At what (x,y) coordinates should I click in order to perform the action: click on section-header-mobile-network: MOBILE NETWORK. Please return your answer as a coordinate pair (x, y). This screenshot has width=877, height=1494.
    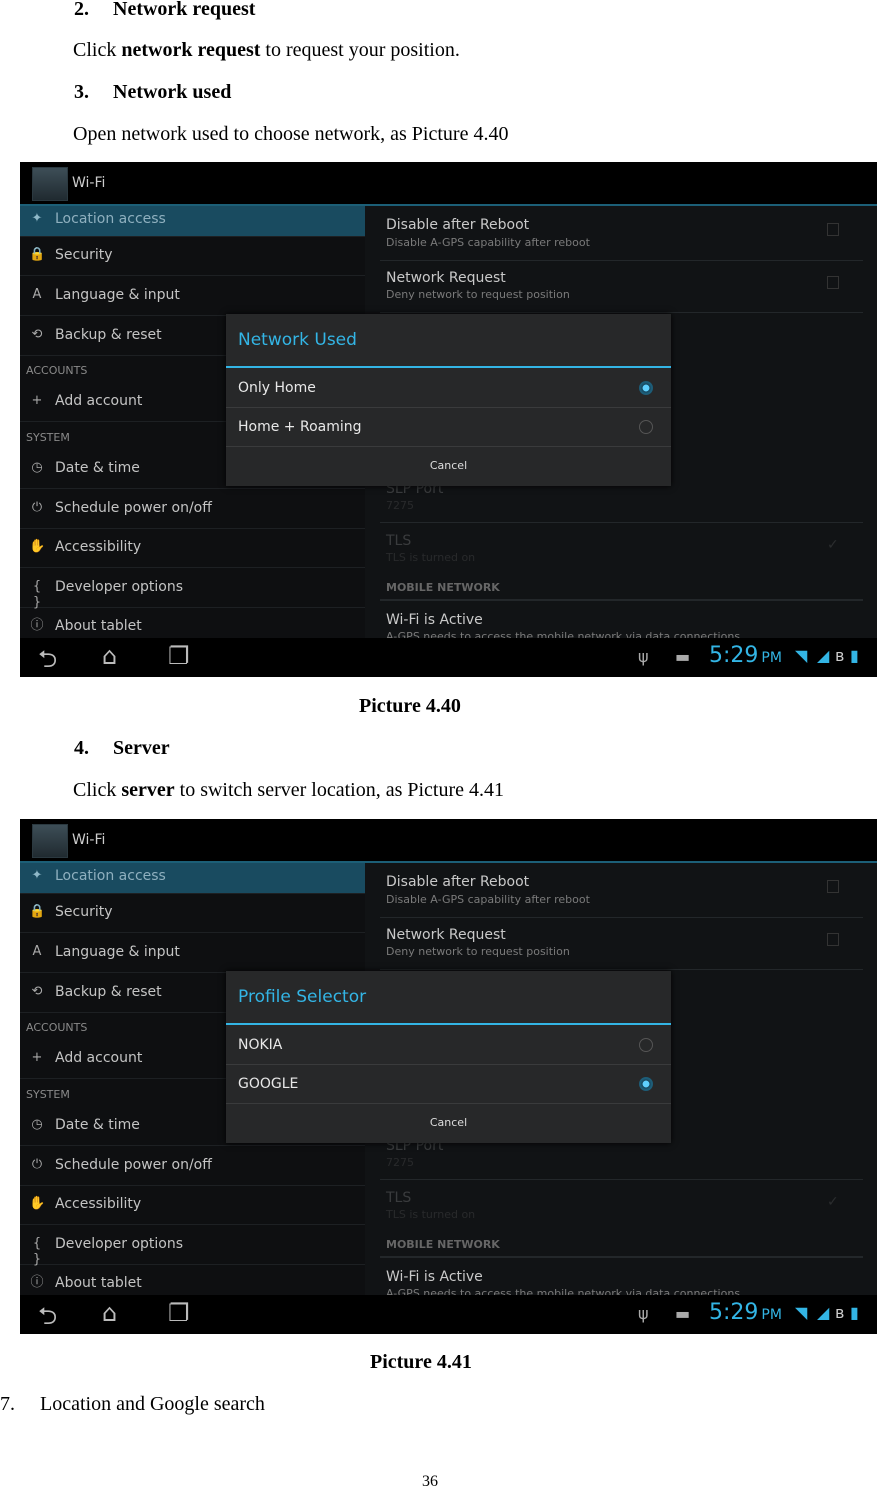
    Looking at the image, I should click on (443, 587).